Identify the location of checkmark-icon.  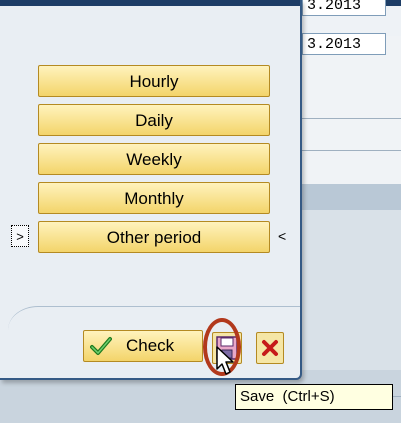
(101, 346).